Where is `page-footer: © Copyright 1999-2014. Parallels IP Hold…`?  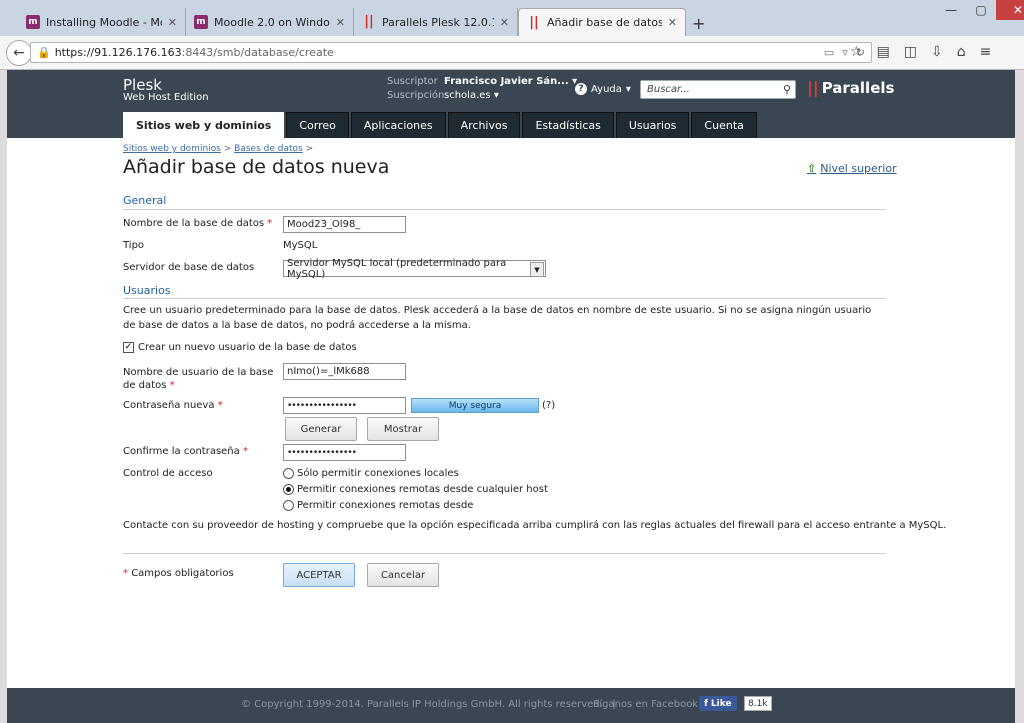 page-footer: © Copyright 1999-2014. Parallels IP Hold… is located at coordinates (511, 705).